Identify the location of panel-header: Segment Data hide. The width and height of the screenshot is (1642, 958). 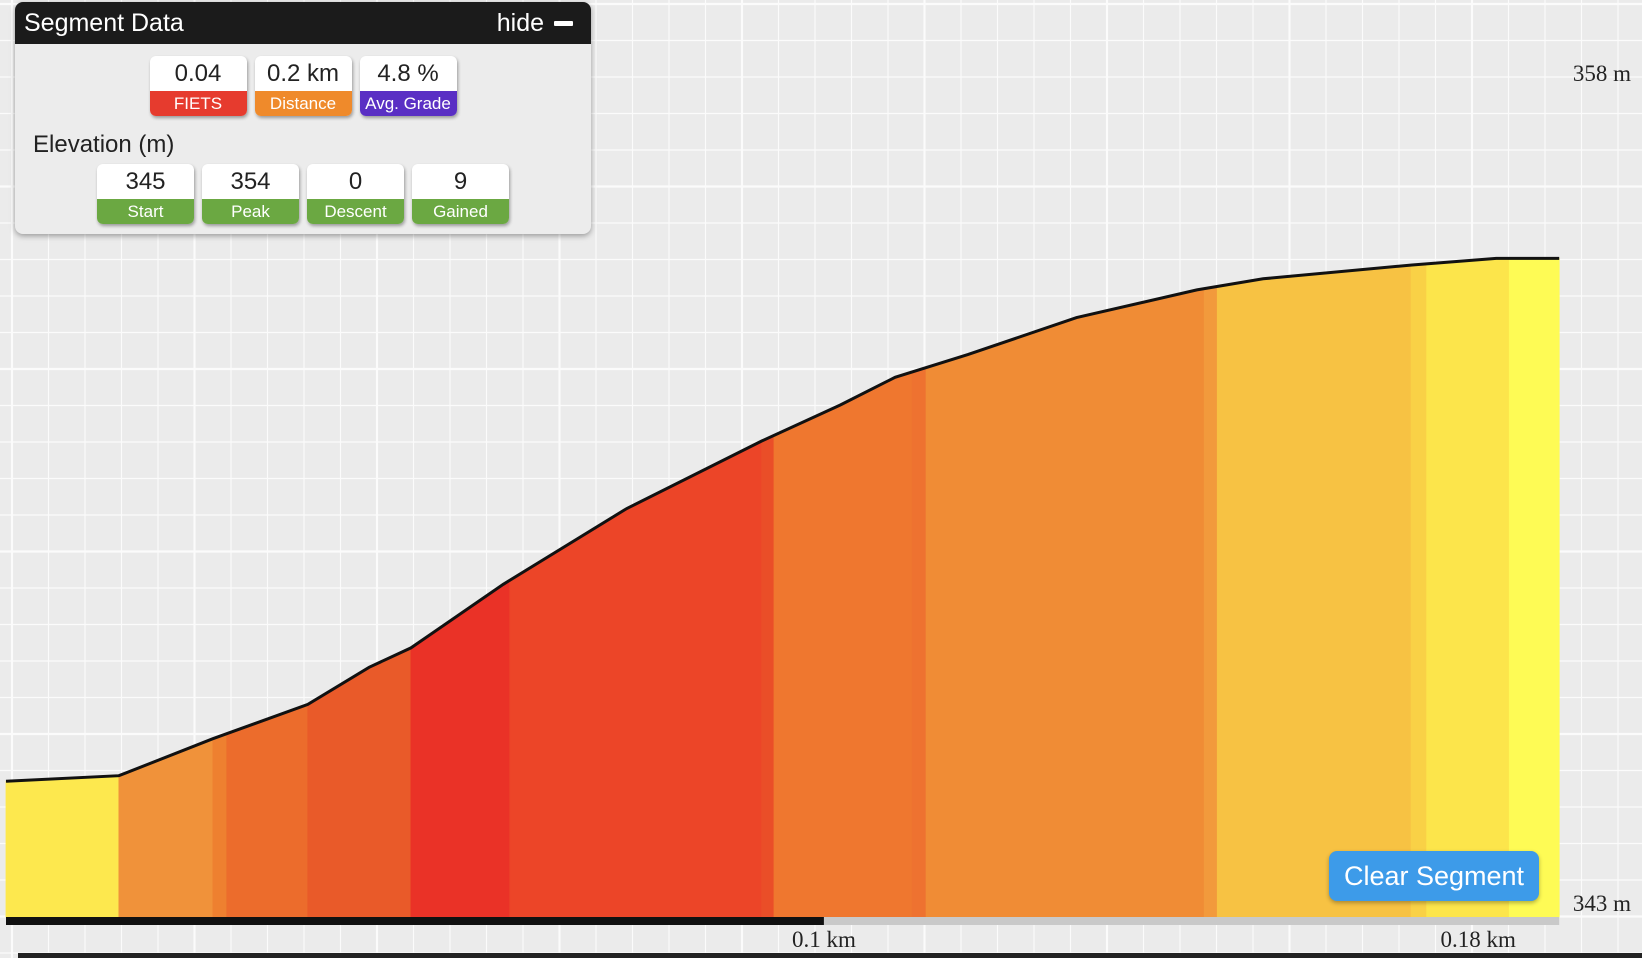
(303, 23).